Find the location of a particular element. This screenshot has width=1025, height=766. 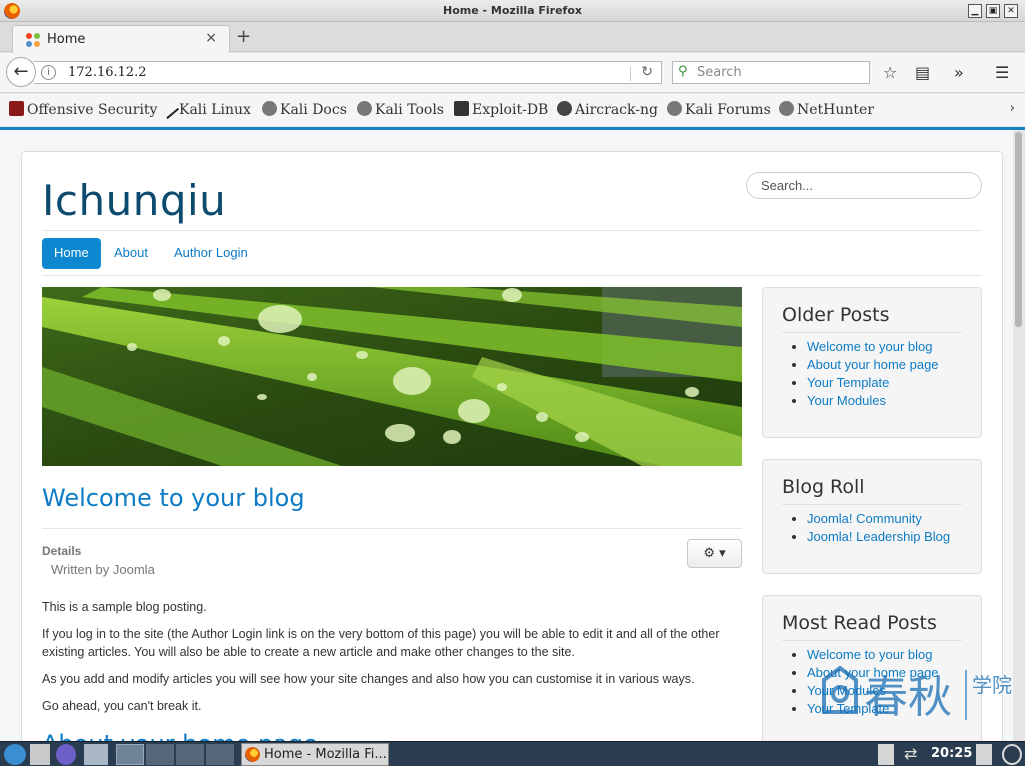

module-title: Most Read Posts is located at coordinates (872, 626).